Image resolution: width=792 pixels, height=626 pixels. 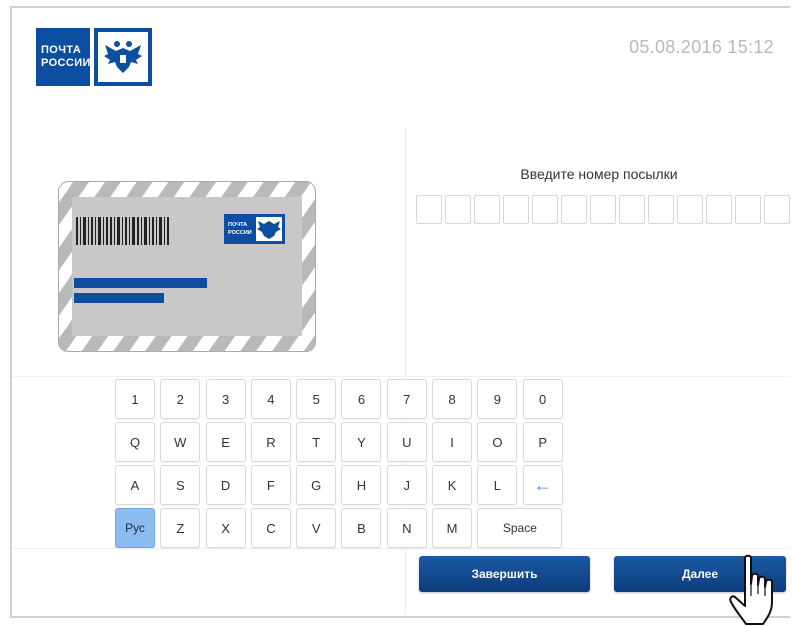 What do you see at coordinates (452, 399) in the screenshot?
I see `key-8: 8` at bounding box center [452, 399].